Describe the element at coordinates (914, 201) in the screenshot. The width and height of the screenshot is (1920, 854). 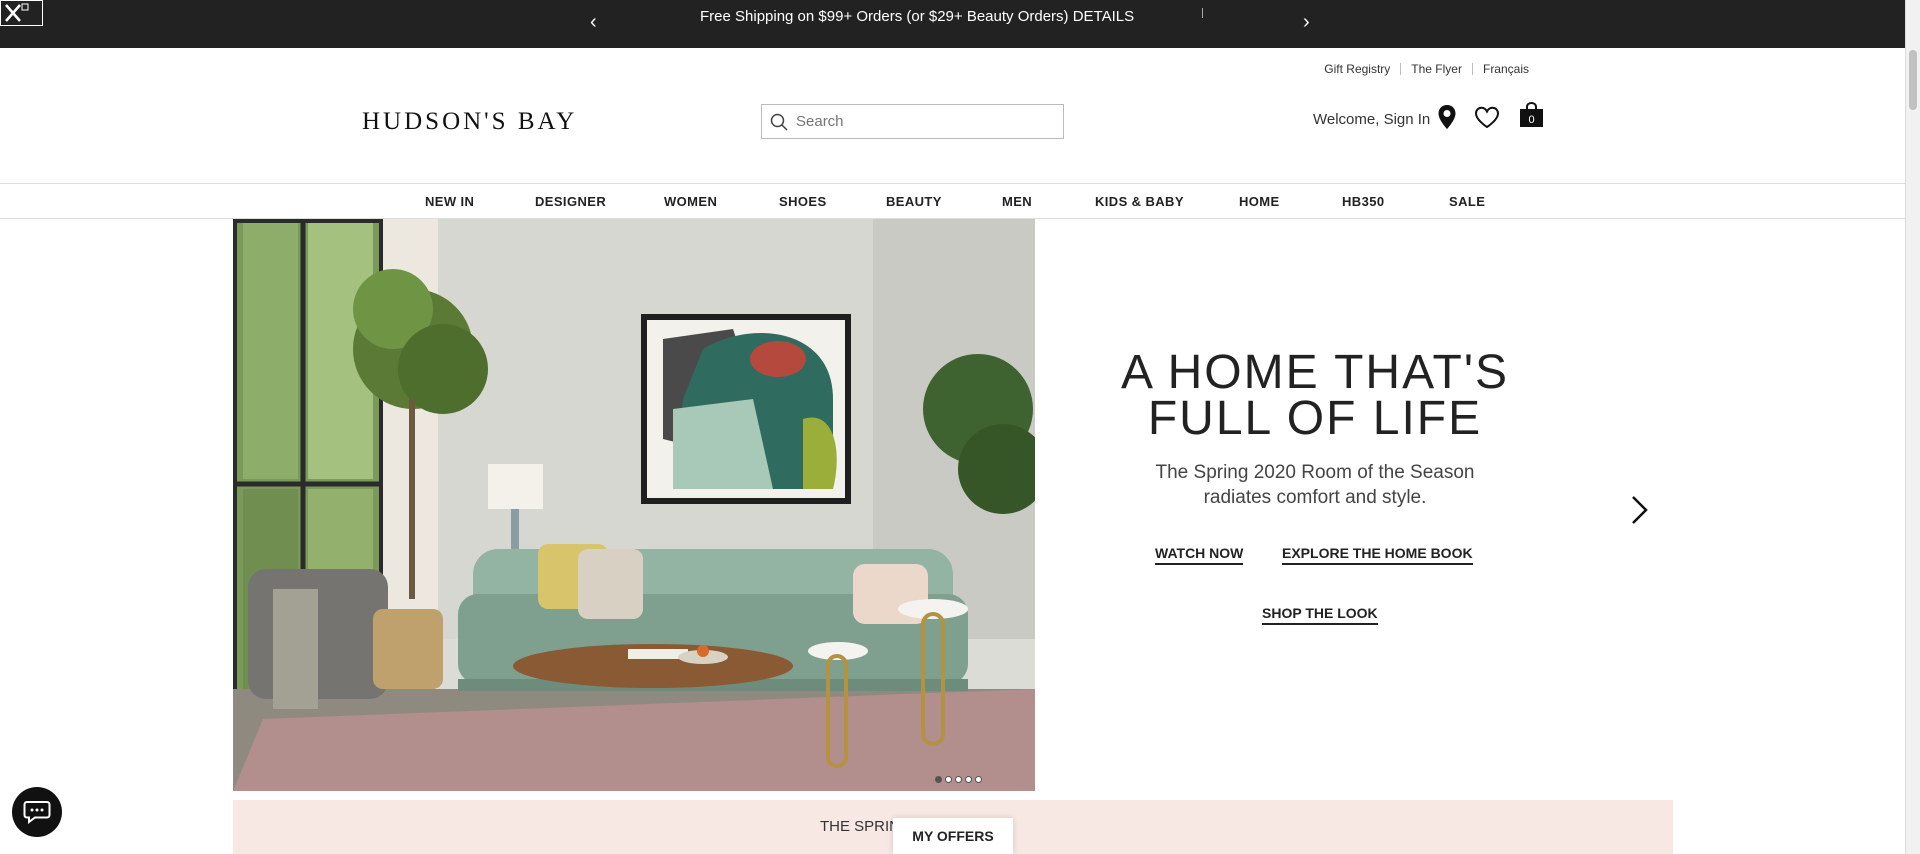
I see `nav-beauty: BEAUTY` at that location.